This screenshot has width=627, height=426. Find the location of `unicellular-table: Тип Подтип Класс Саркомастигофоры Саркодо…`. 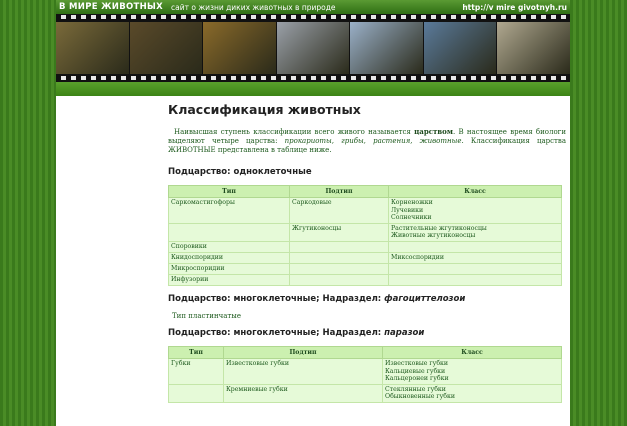

unicellular-table: Тип Подтип Класс Саркомастигофоры Саркодо… is located at coordinates (365, 235).